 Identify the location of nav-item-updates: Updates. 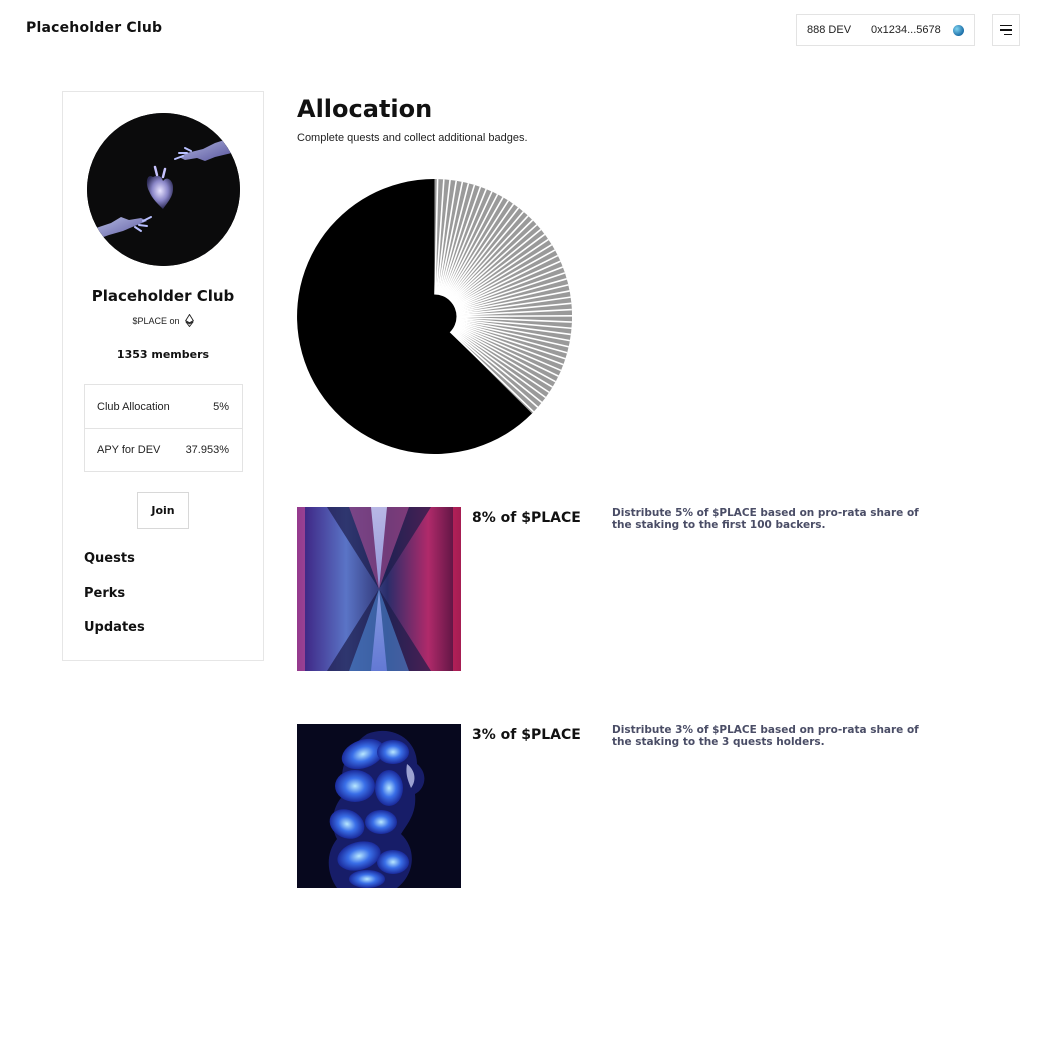
(114, 636).